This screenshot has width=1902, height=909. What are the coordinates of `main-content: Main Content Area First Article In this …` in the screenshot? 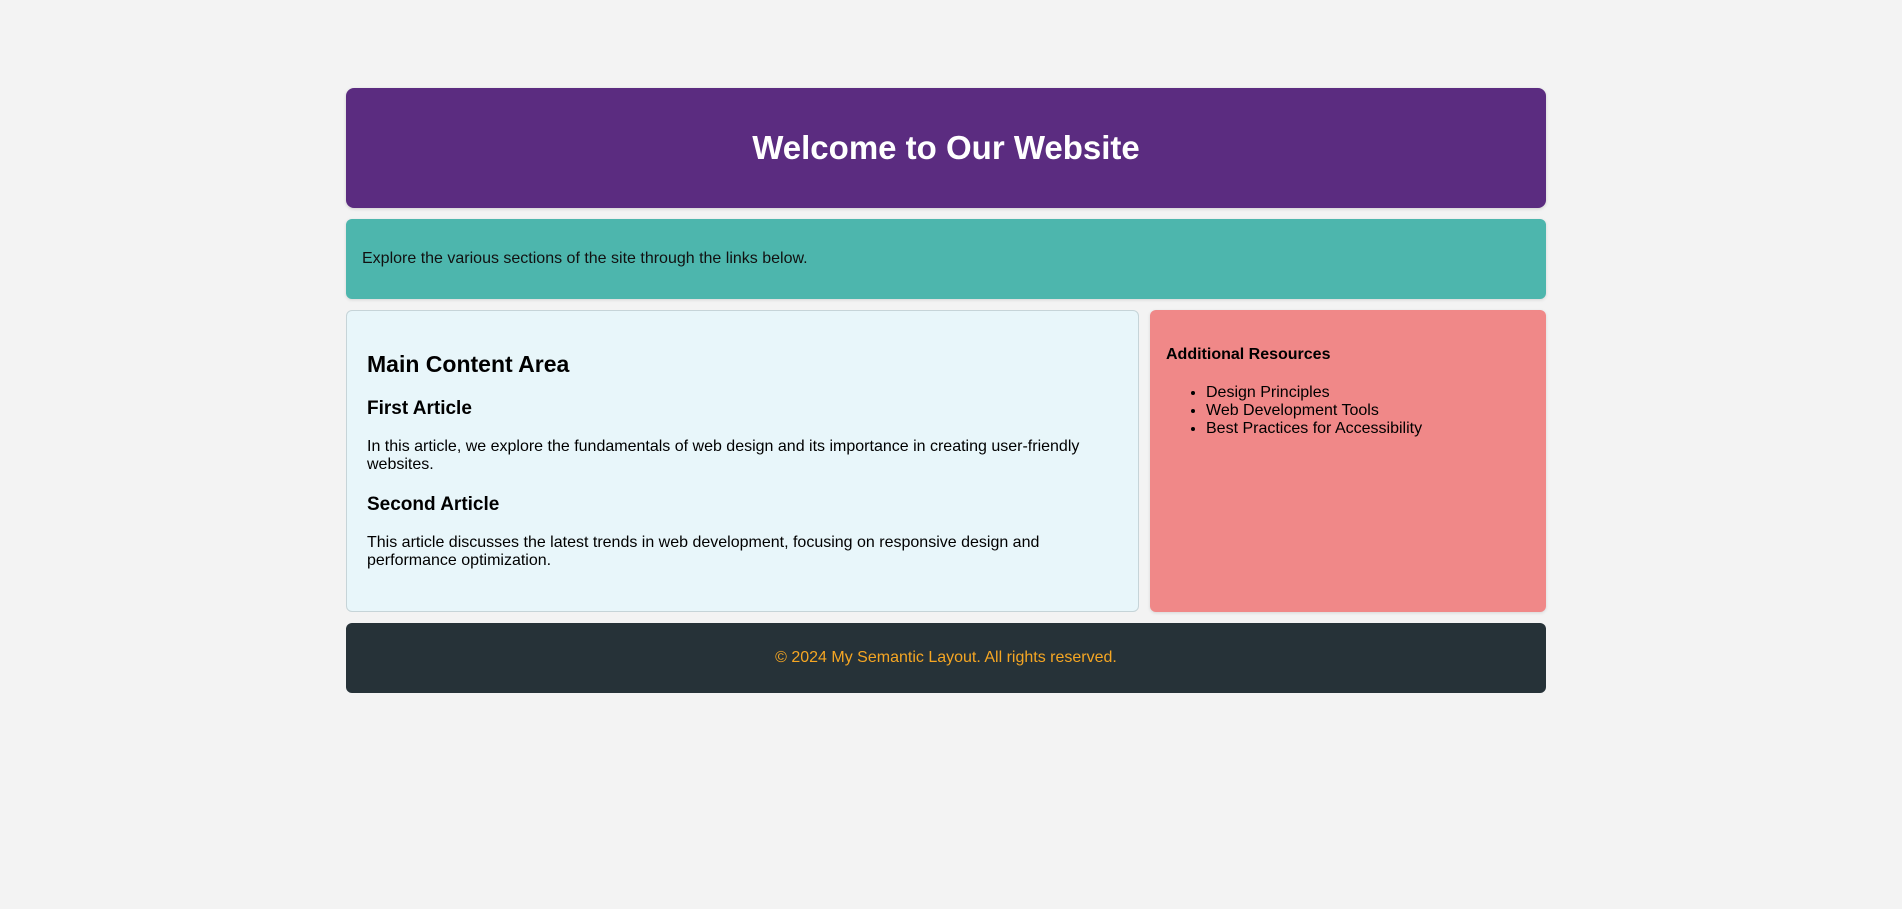 It's located at (742, 461).